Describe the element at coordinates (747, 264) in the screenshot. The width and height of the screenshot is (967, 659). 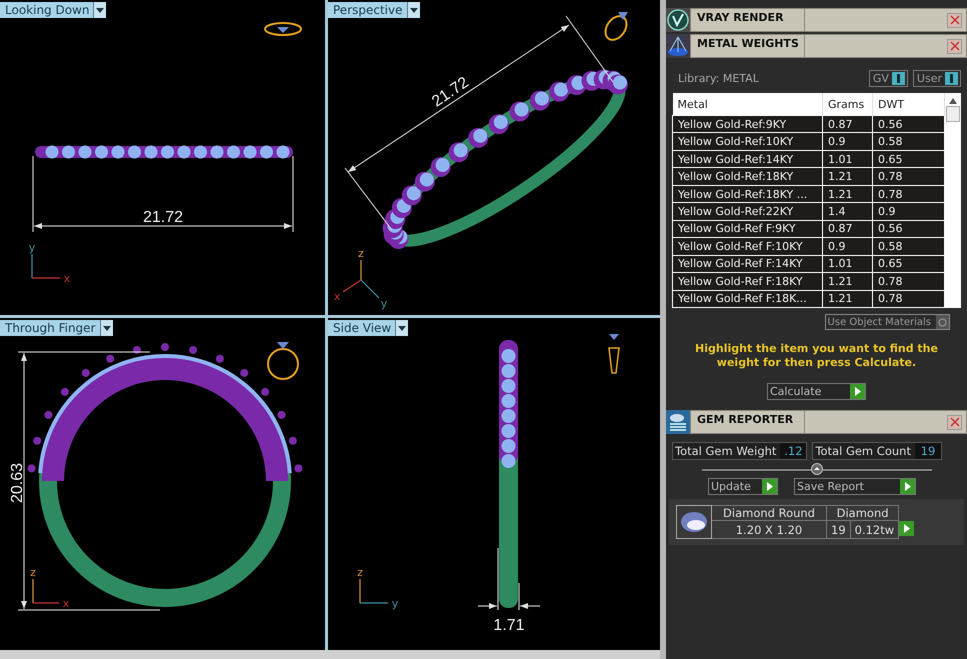
I see `table-cell: Yellow Gold-Ref F:14KY` at that location.